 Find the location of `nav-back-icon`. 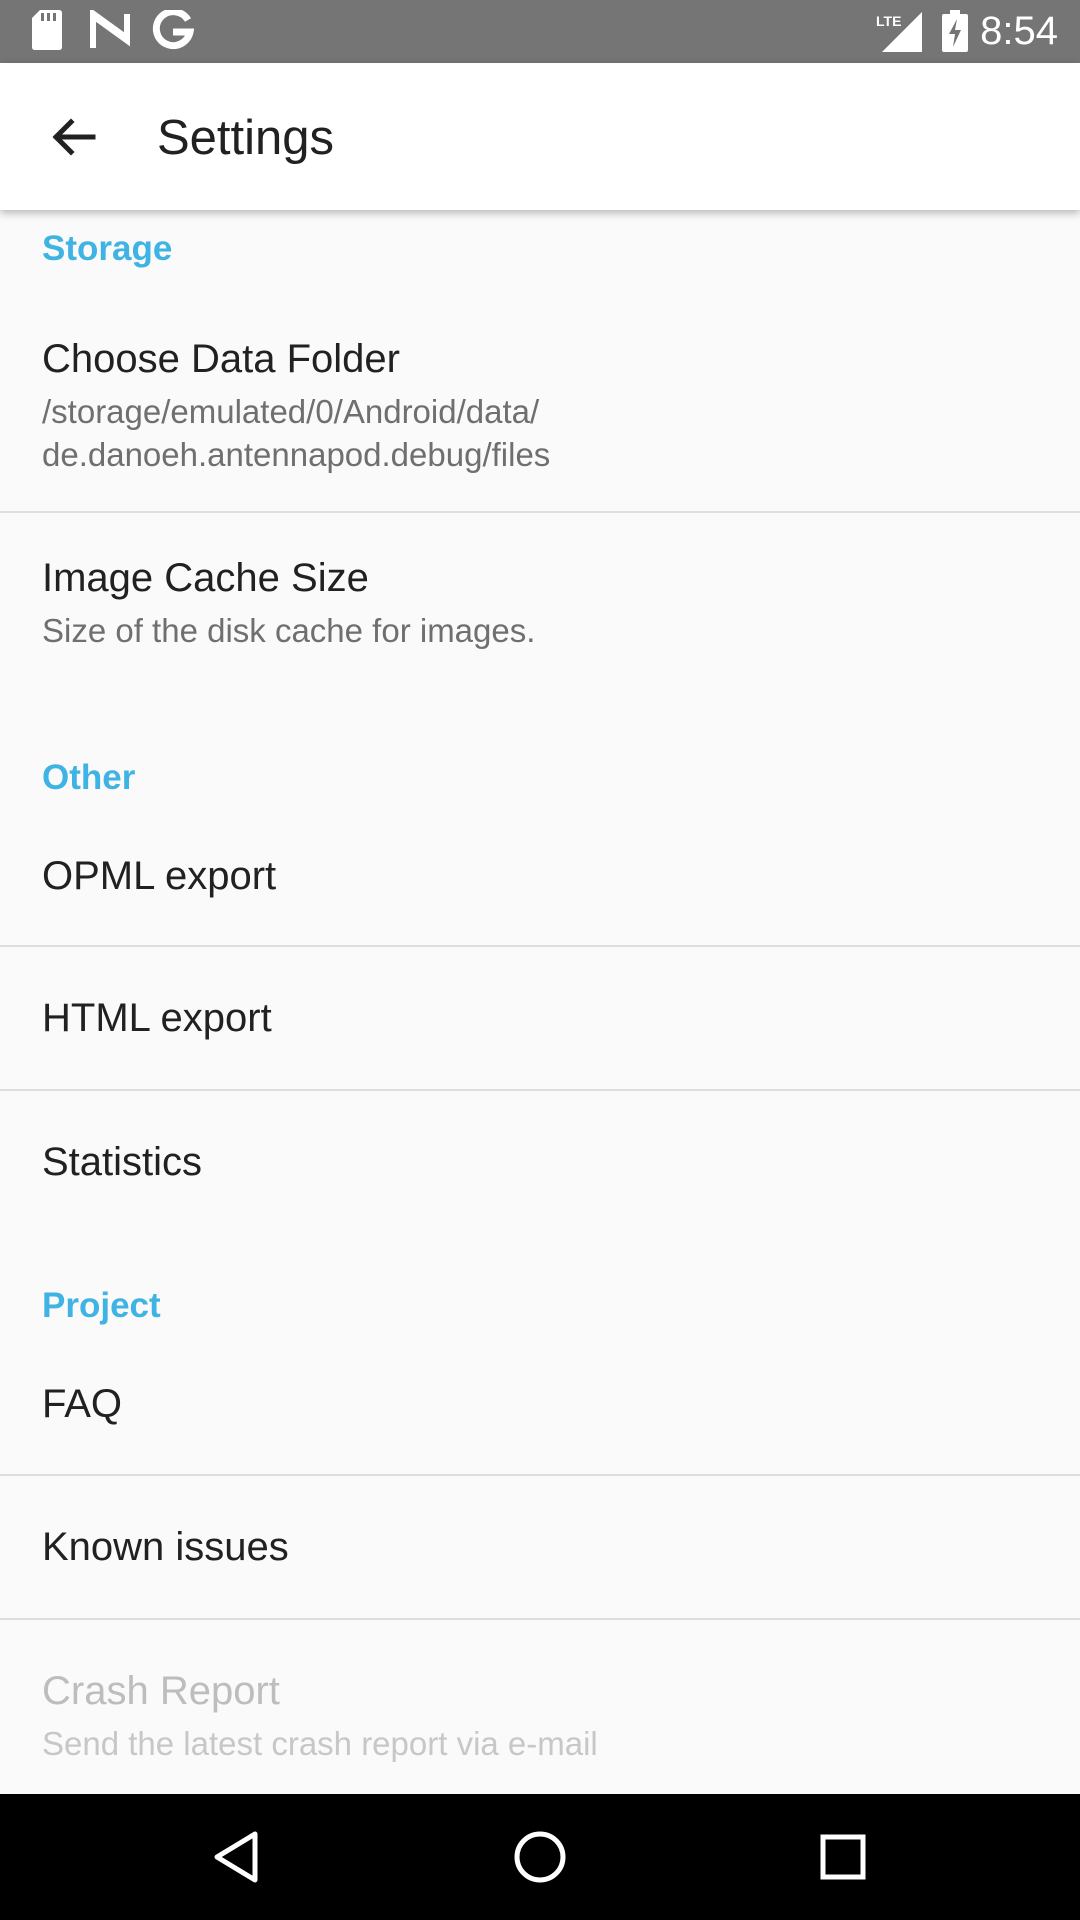

nav-back-icon is located at coordinates (236, 1857).